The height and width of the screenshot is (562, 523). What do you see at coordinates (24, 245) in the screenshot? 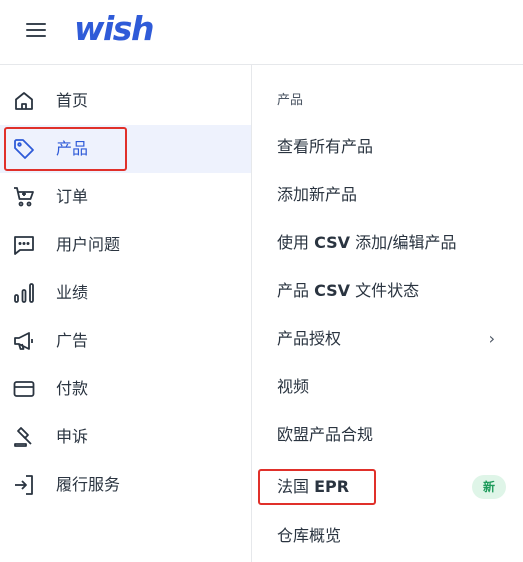
I see `chat-icon` at bounding box center [24, 245].